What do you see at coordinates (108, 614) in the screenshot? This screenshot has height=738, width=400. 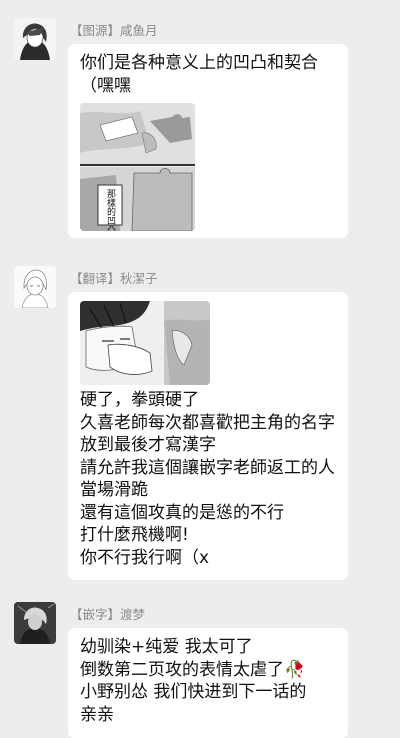 I see `sender-name: 【嵌字】渡梦` at bounding box center [108, 614].